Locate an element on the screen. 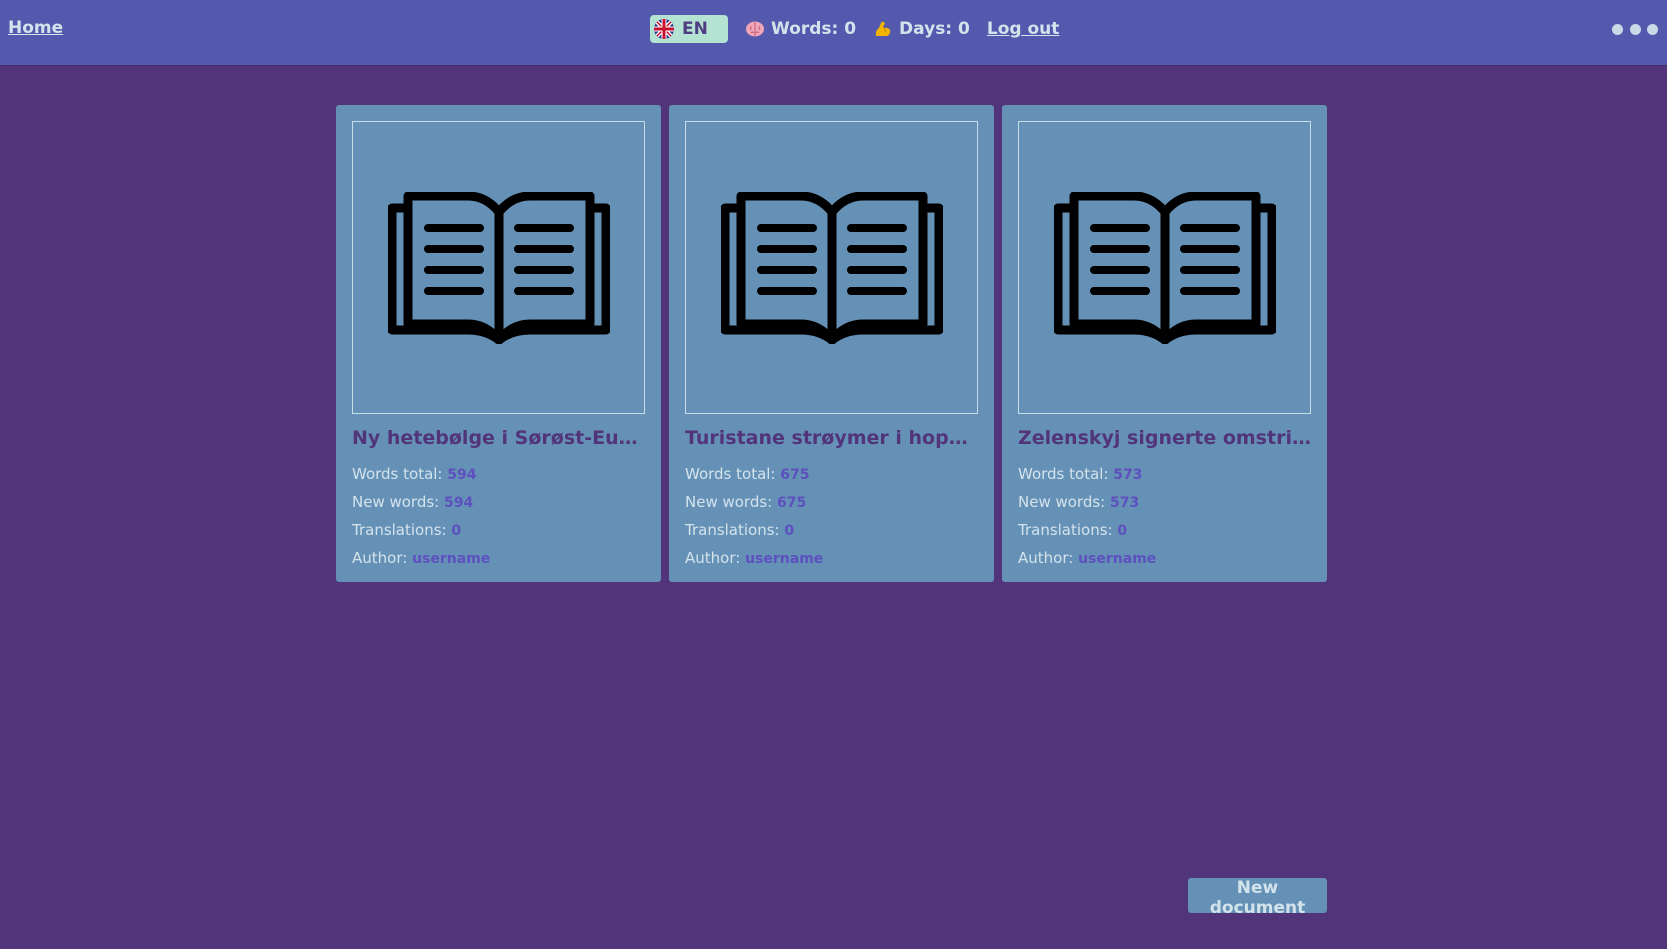 The width and height of the screenshot is (1667, 949). home-link: Home is located at coordinates (35, 28).